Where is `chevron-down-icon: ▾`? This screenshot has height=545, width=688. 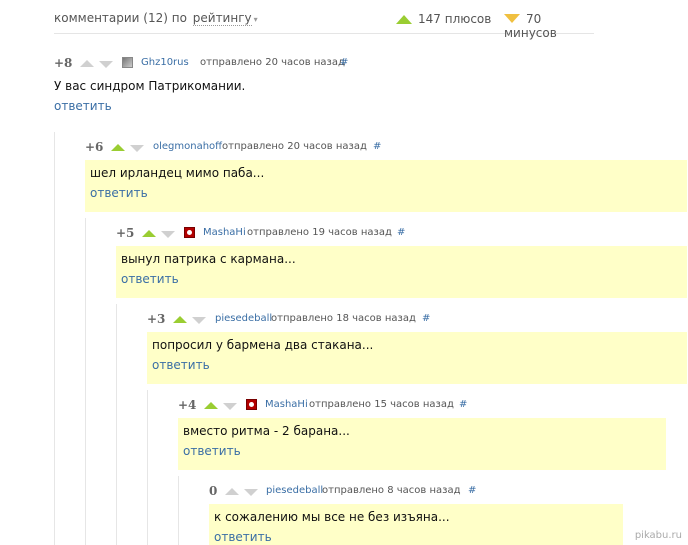 chevron-down-icon: ▾ is located at coordinates (256, 19).